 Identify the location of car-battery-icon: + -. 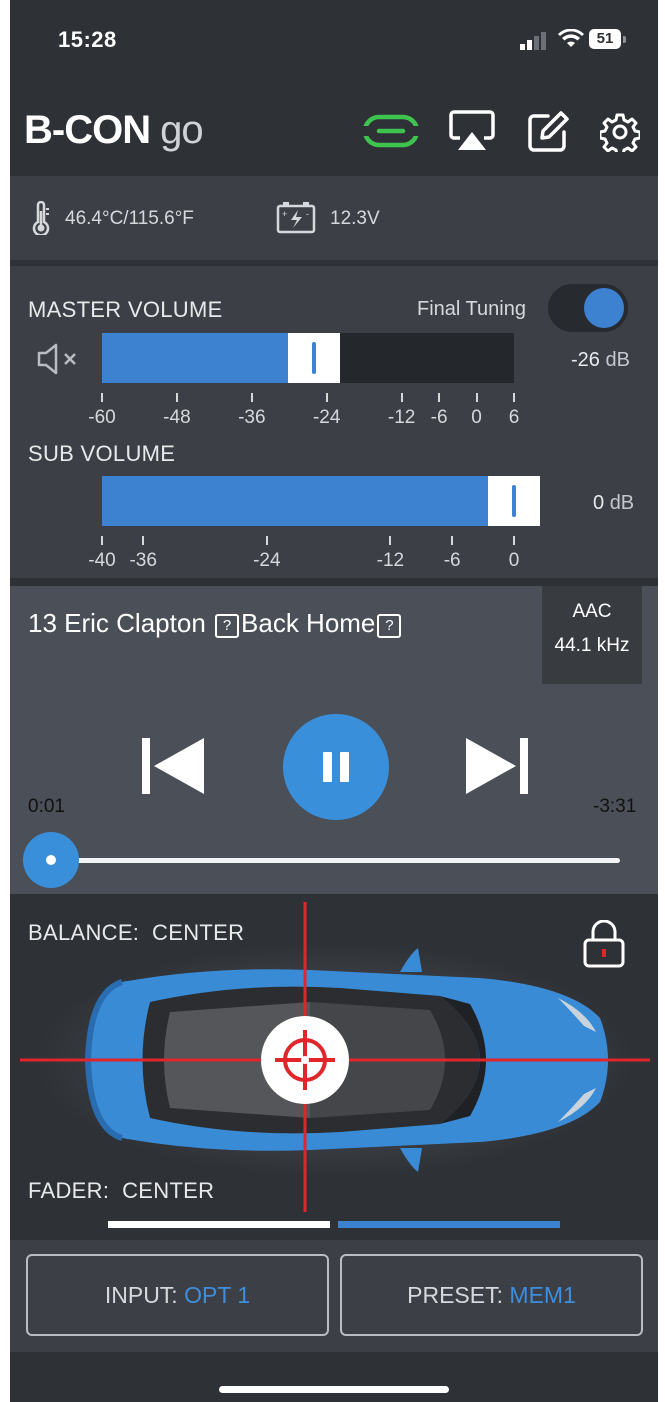
(296, 219).